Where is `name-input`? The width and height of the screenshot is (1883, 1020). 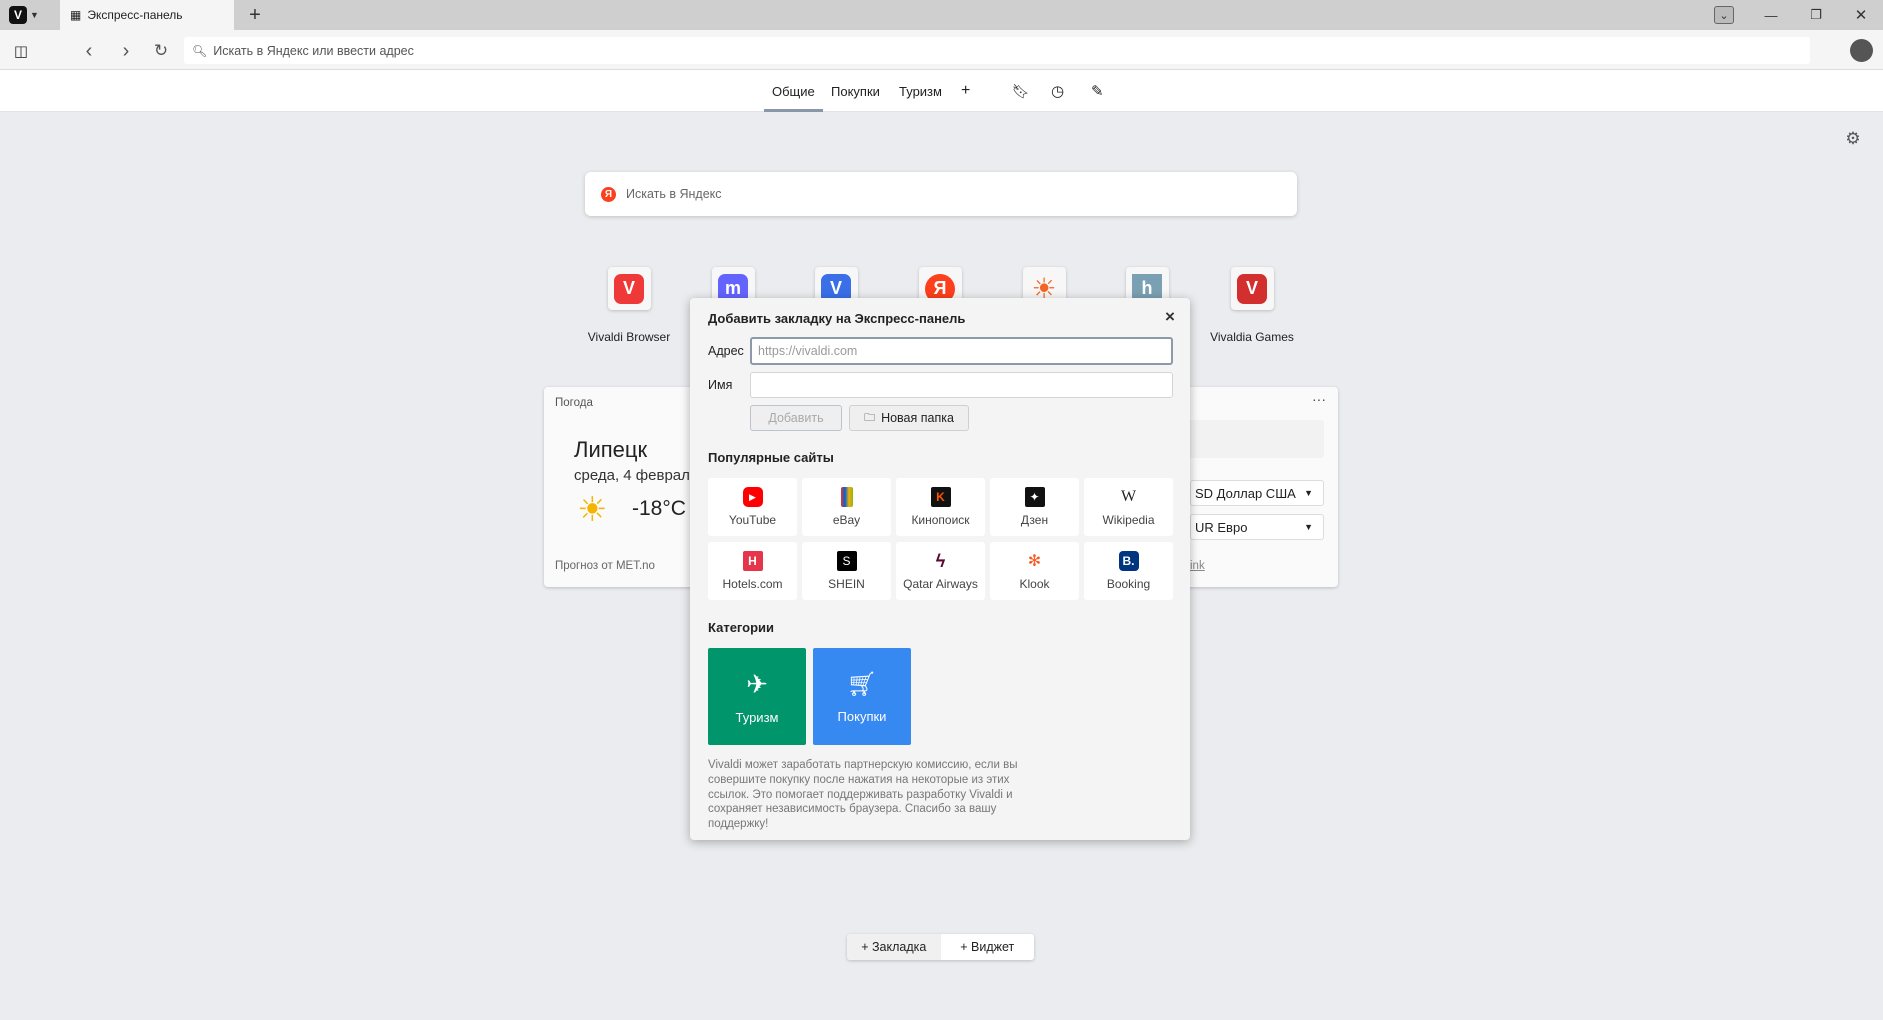
name-input is located at coordinates (961, 385).